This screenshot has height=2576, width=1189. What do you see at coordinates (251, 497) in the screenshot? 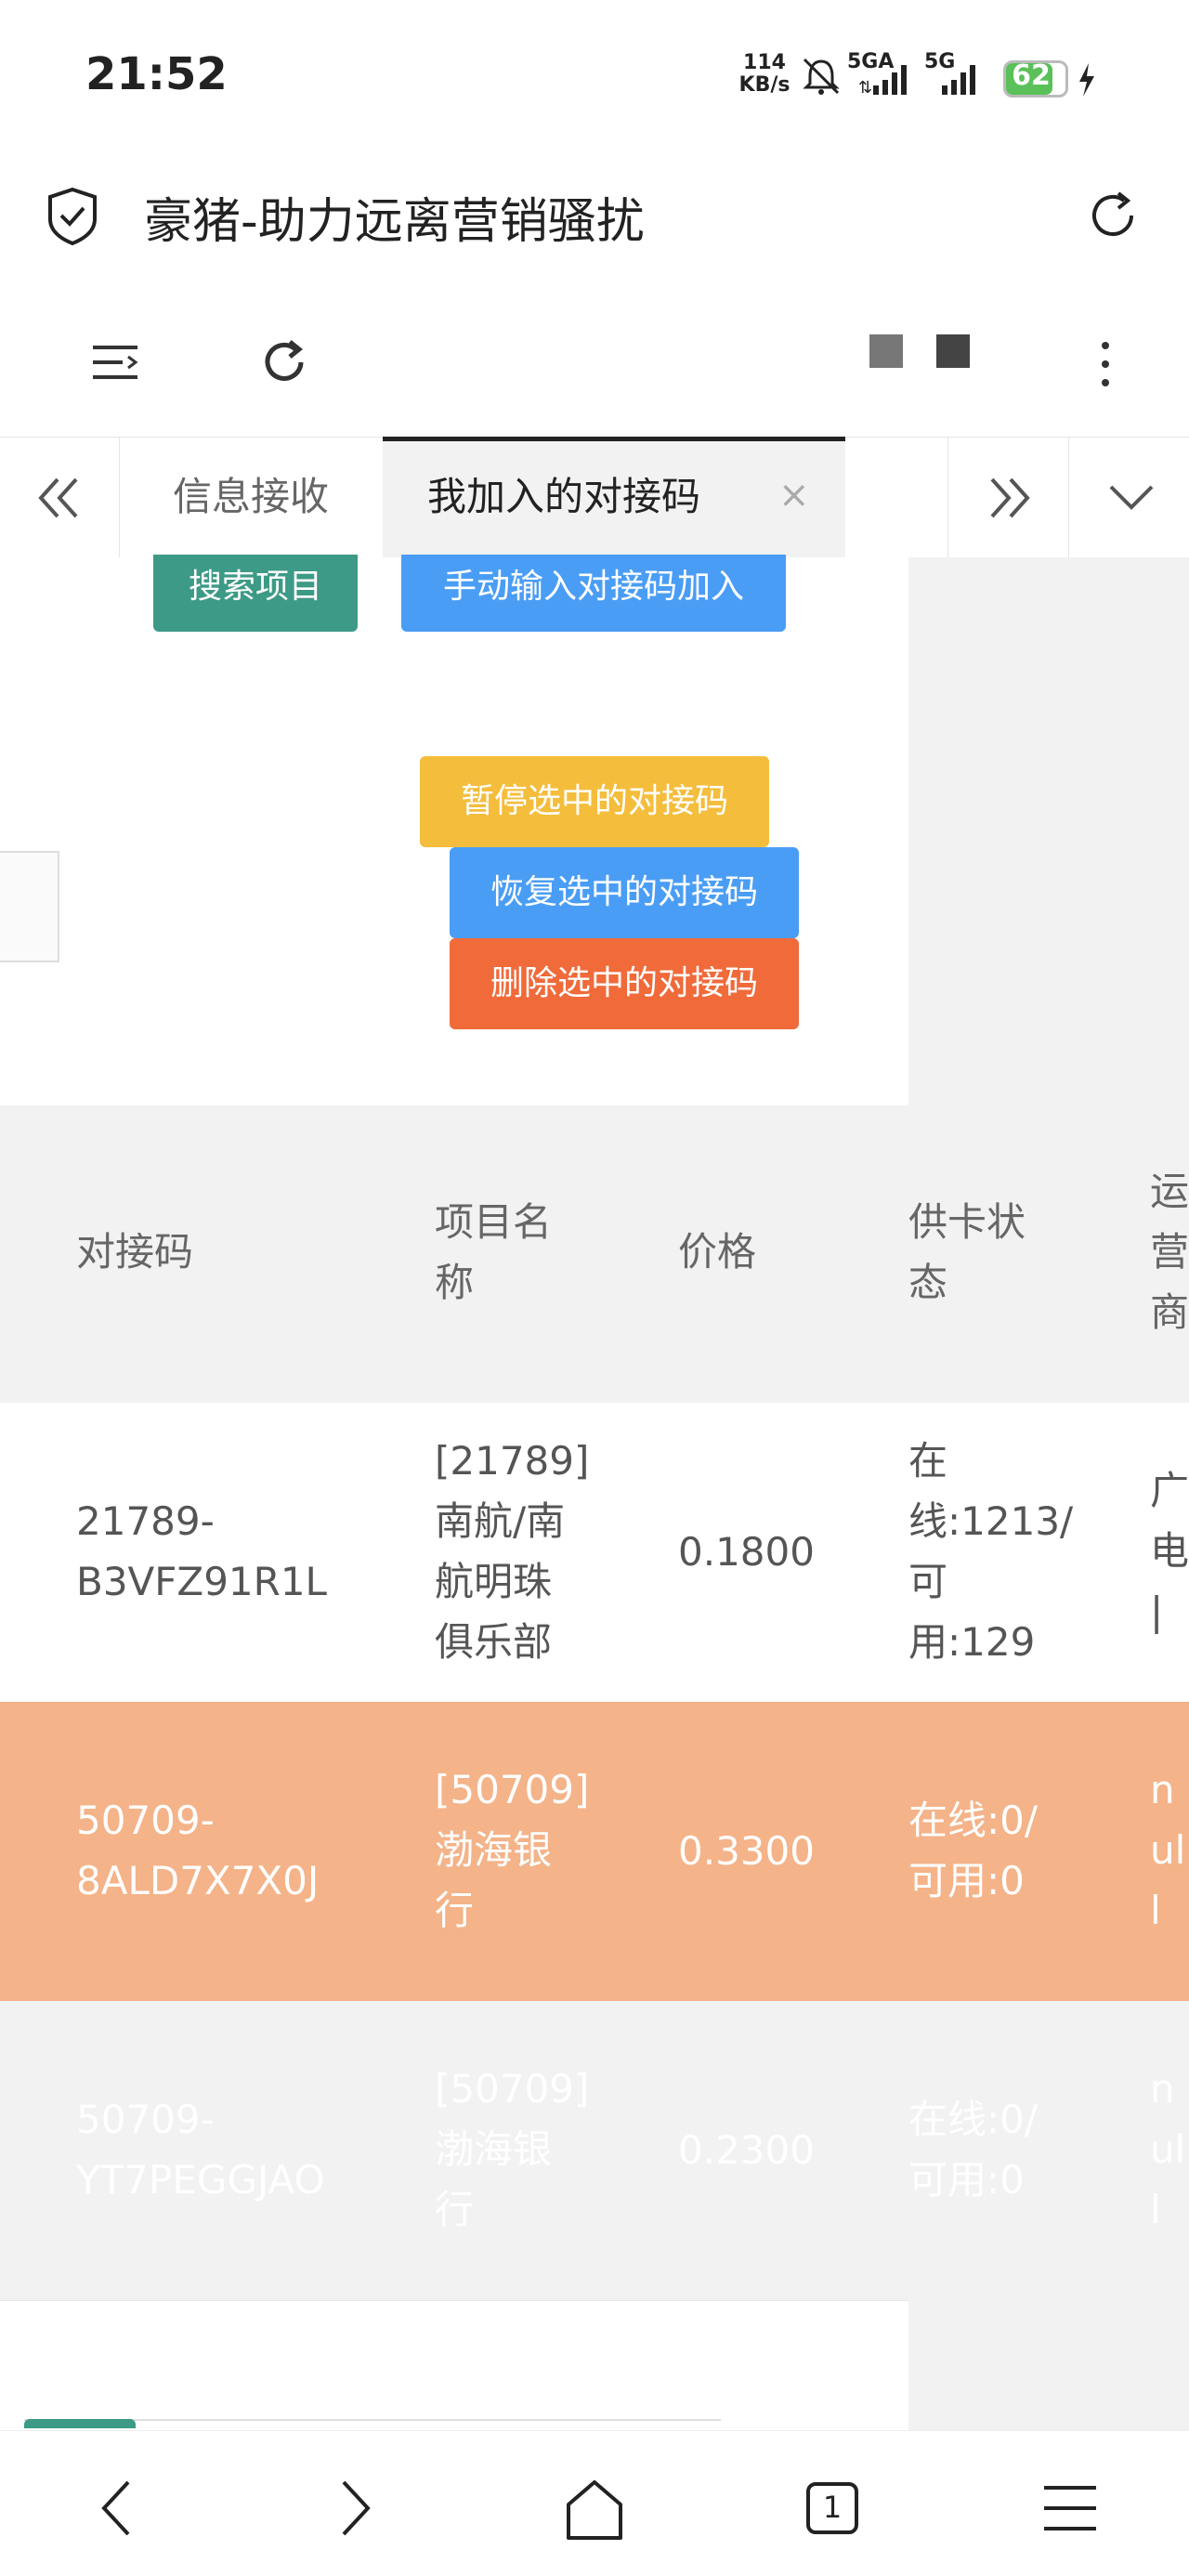
I see `tab-info-receive: 信息接收` at bounding box center [251, 497].